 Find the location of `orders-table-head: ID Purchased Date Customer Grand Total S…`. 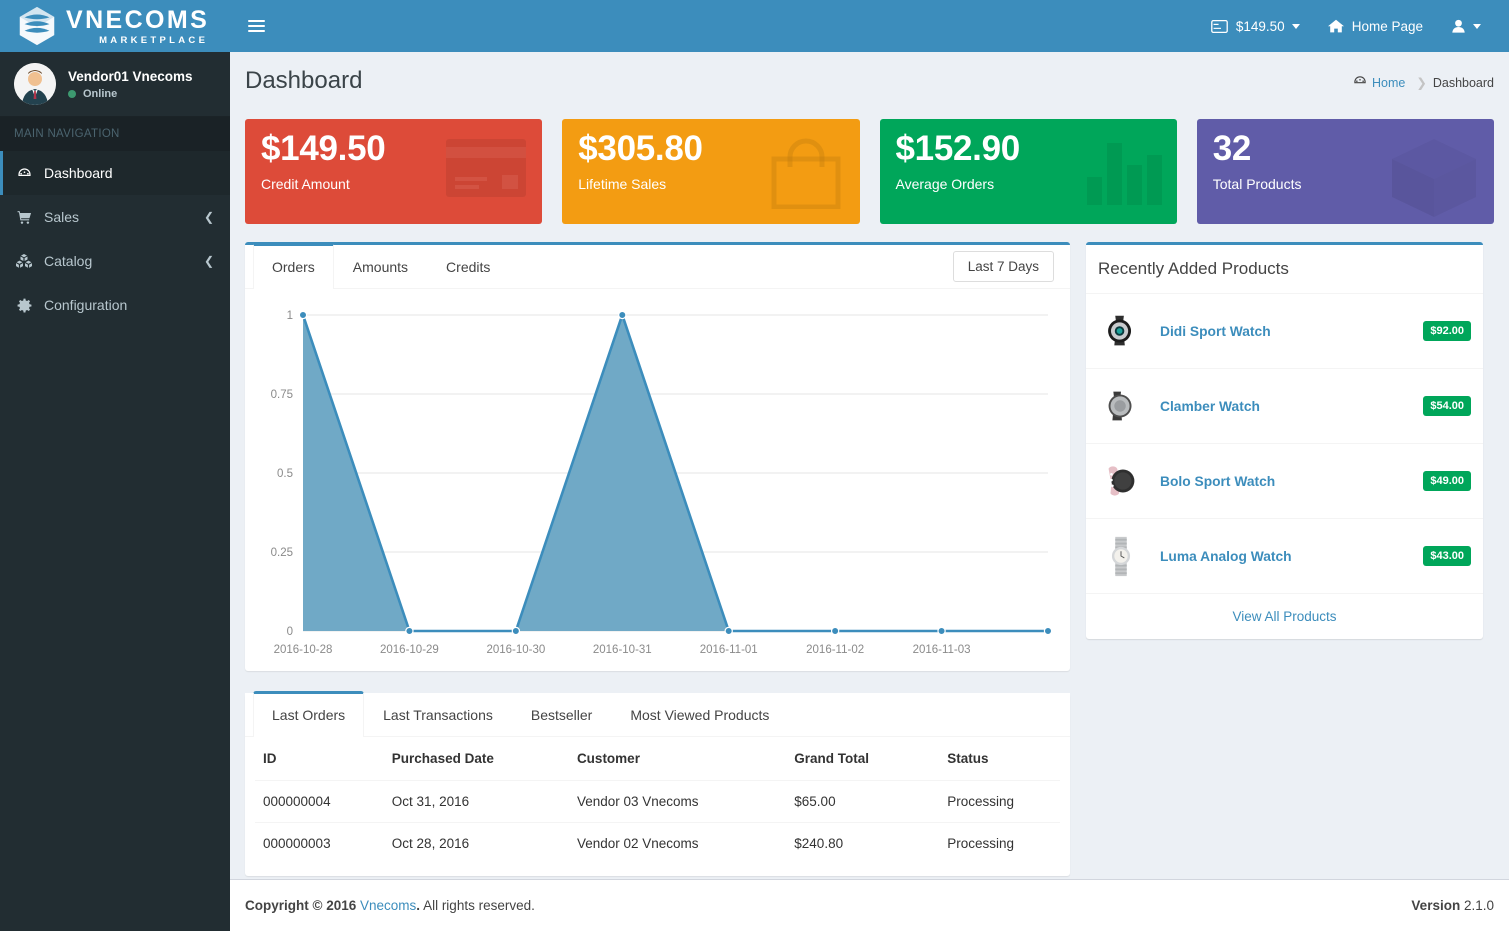

orders-table-head: ID Purchased Date Customer Grand Total S… is located at coordinates (657, 759).